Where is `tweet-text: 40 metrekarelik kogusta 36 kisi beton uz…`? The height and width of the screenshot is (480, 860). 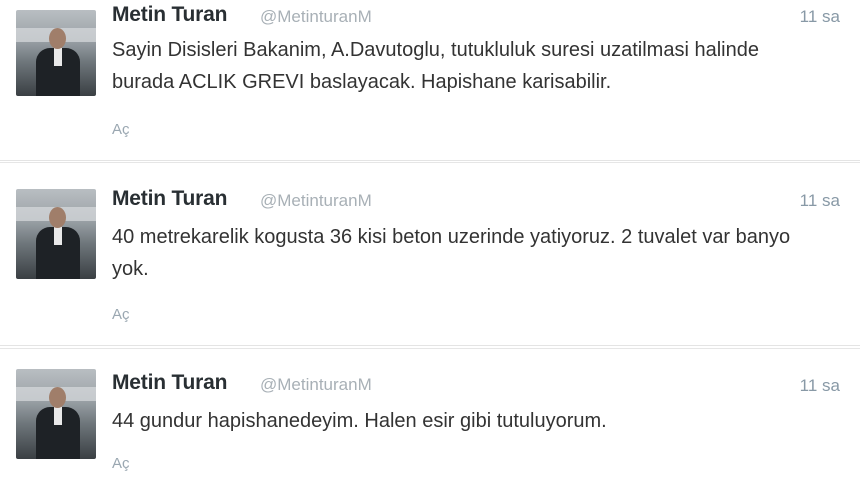
tweet-text: 40 metrekarelik kogusta 36 kisi beton uz… is located at coordinates (451, 253).